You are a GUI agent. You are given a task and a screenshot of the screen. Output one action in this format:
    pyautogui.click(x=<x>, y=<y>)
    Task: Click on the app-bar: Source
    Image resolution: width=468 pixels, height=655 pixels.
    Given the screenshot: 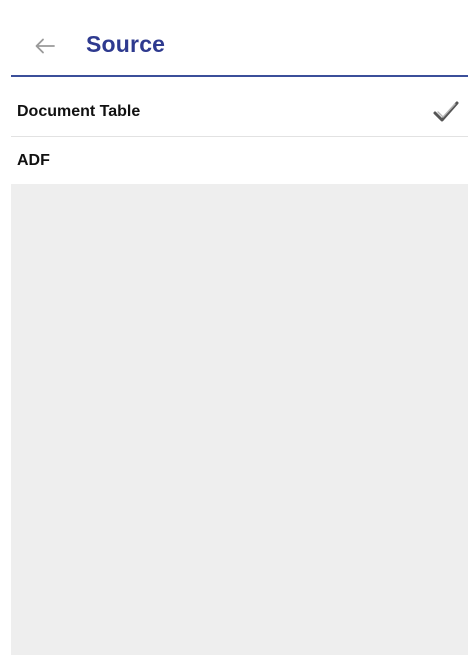 What is the action you would take?
    pyautogui.click(x=239, y=38)
    